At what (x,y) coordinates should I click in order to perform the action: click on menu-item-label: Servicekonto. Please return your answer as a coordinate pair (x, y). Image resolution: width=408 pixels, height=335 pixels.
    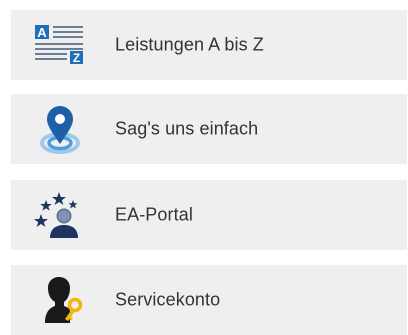
    Looking at the image, I should click on (168, 299).